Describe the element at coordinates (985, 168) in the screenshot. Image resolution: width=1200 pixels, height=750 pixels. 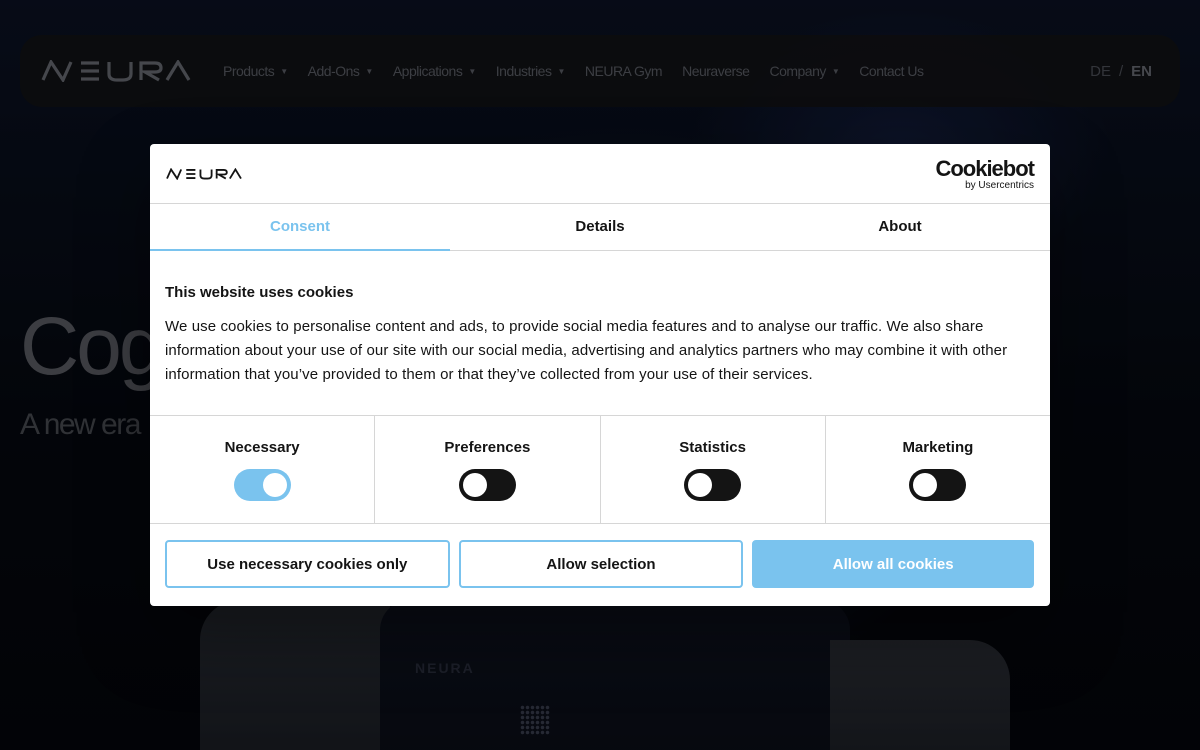
I see `cookiebot-name: Cookiebot` at that location.